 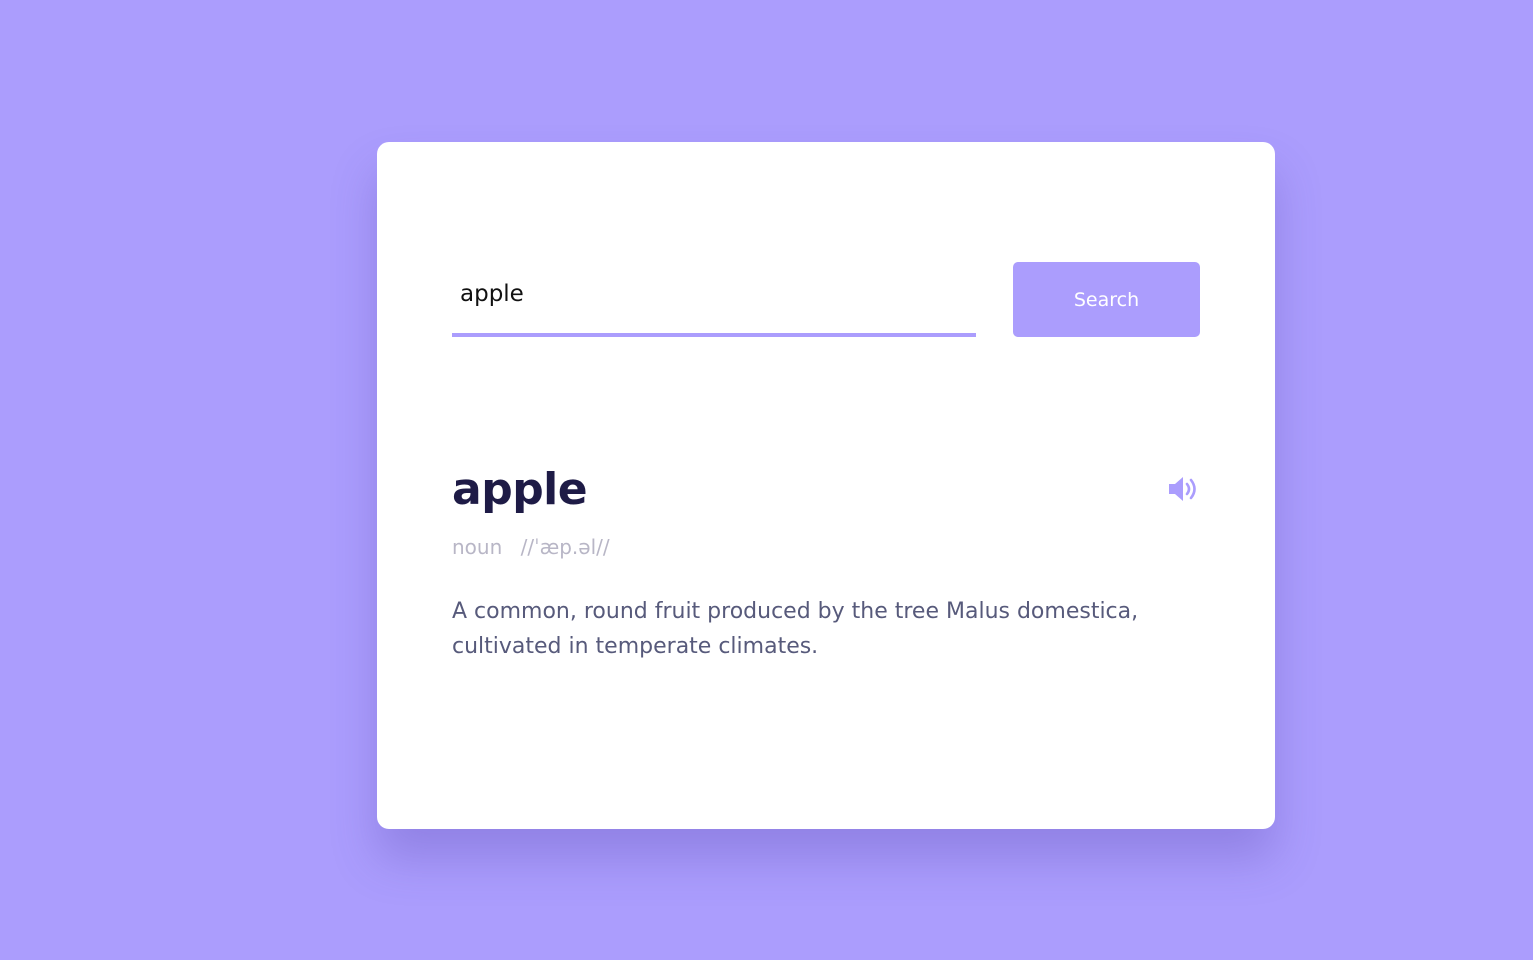 I want to click on phonetic: //ˈæp.əl//, so click(x=565, y=547).